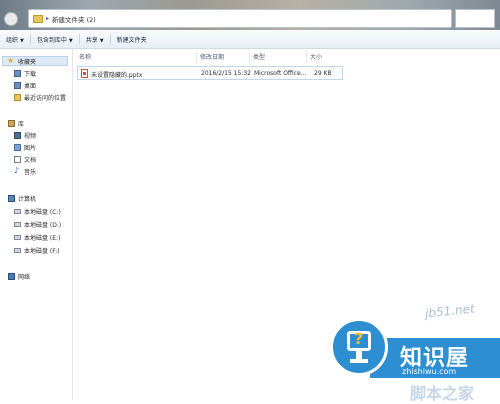  Describe the element at coordinates (30, 160) in the screenshot. I see `sidebar-item-label: 文档` at that location.